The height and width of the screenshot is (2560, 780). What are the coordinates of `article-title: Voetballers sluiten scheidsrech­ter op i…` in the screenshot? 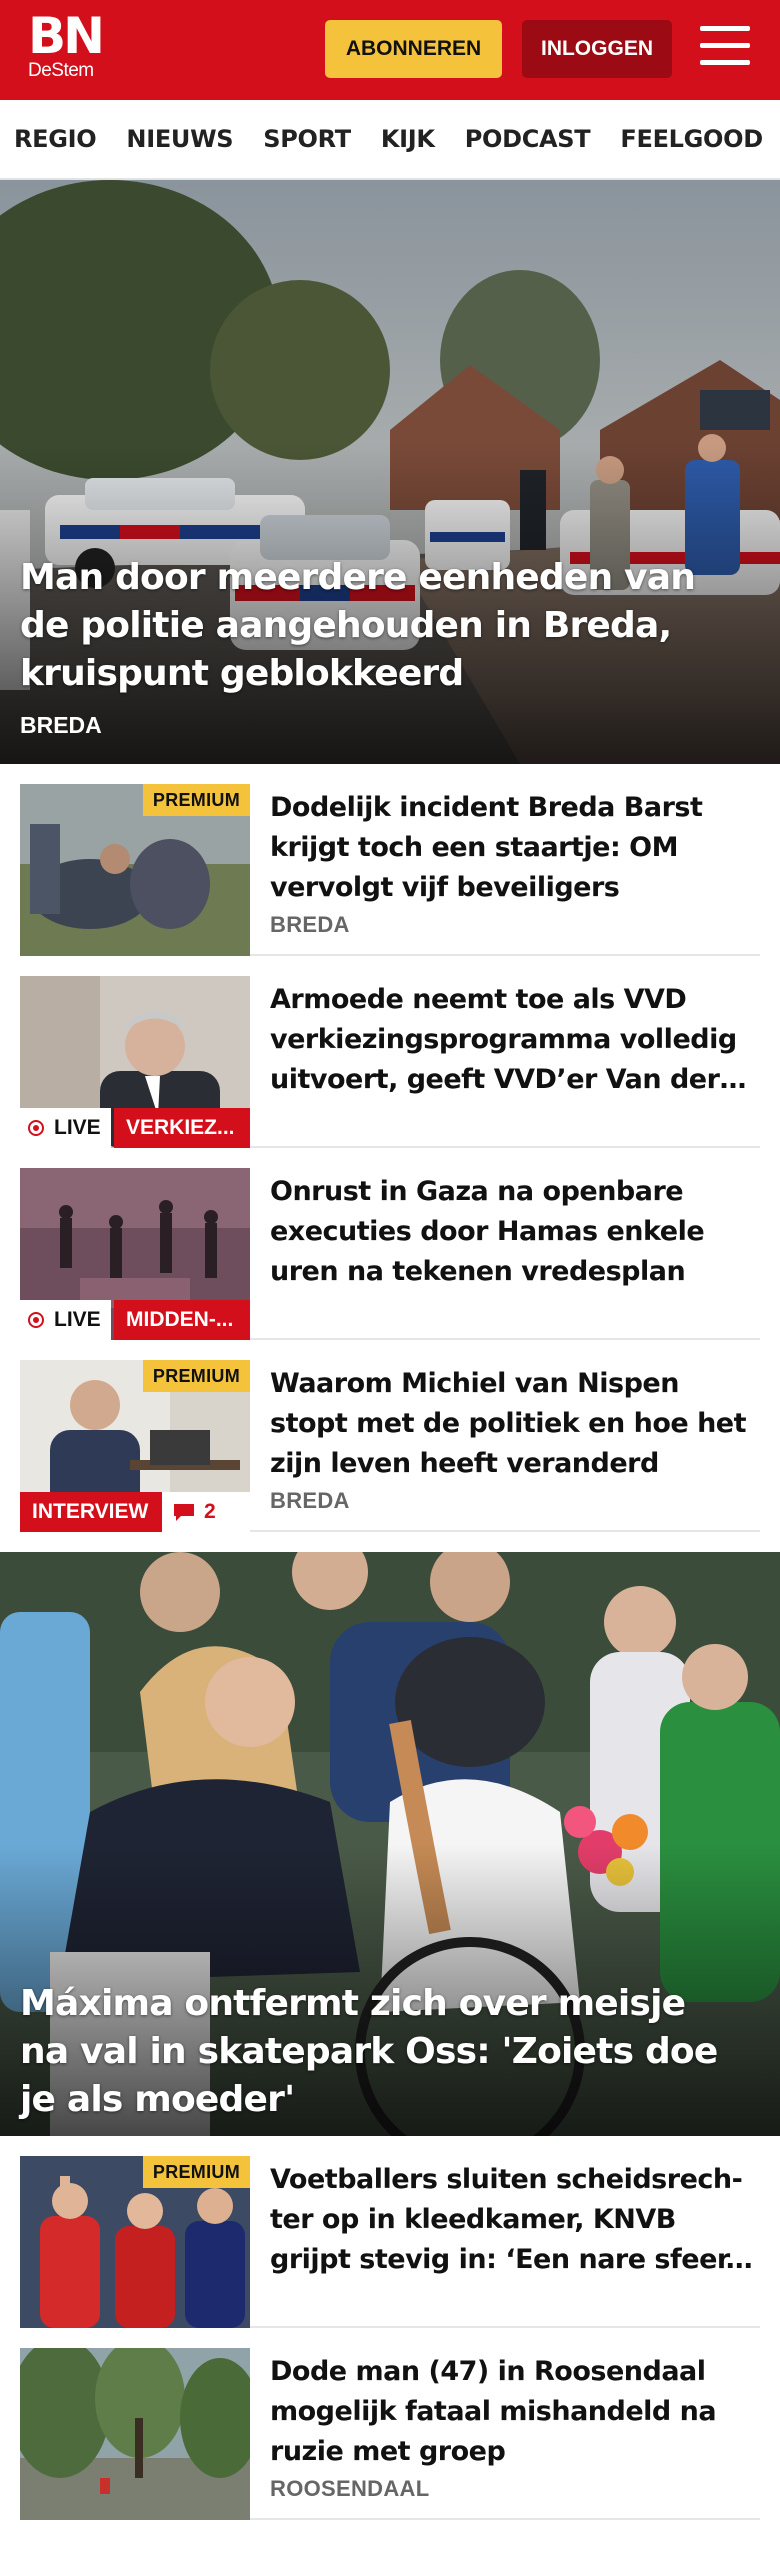 It's located at (515, 2220).